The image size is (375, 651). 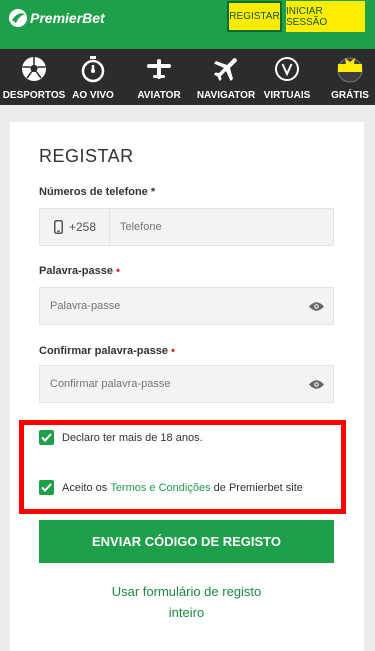 What do you see at coordinates (132, 437) in the screenshot?
I see `age-confirmation-text: Declaro ter mais de 18 anos.` at bounding box center [132, 437].